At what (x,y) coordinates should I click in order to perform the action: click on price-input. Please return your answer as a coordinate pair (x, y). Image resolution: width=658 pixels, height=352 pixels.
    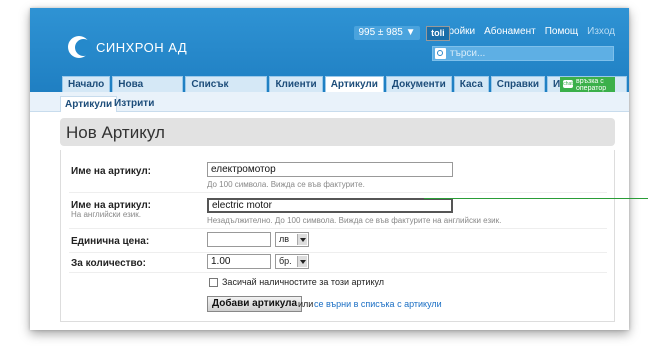
    Looking at the image, I should click on (239, 239).